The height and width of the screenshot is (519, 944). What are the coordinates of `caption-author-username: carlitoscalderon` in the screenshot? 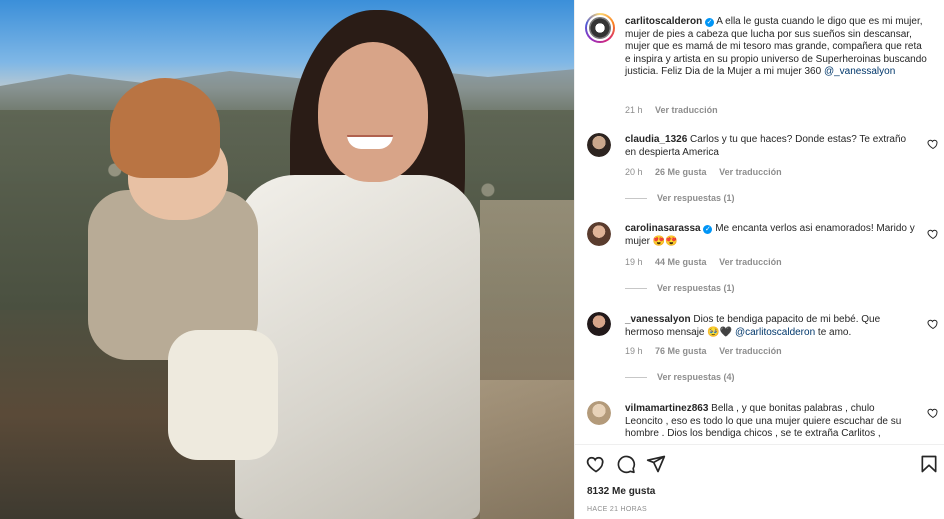 It's located at (663, 21).